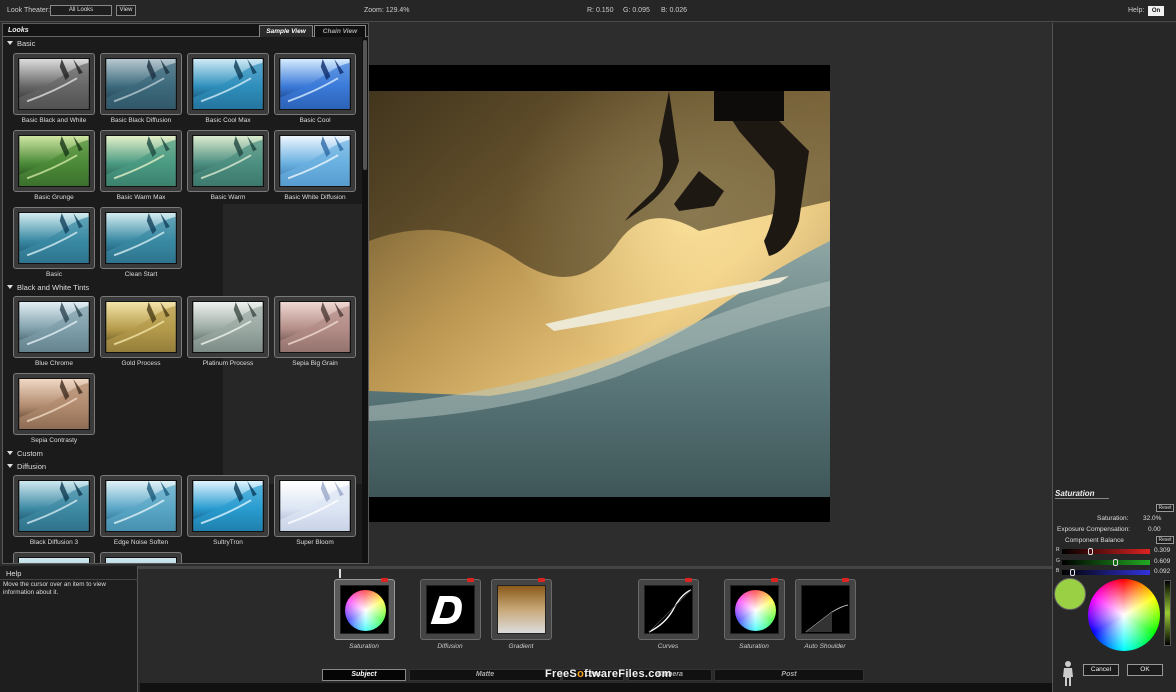 This screenshot has height=692, width=1176. I want to click on look-thumbnail: Sepia Big Grain, so click(315, 335).